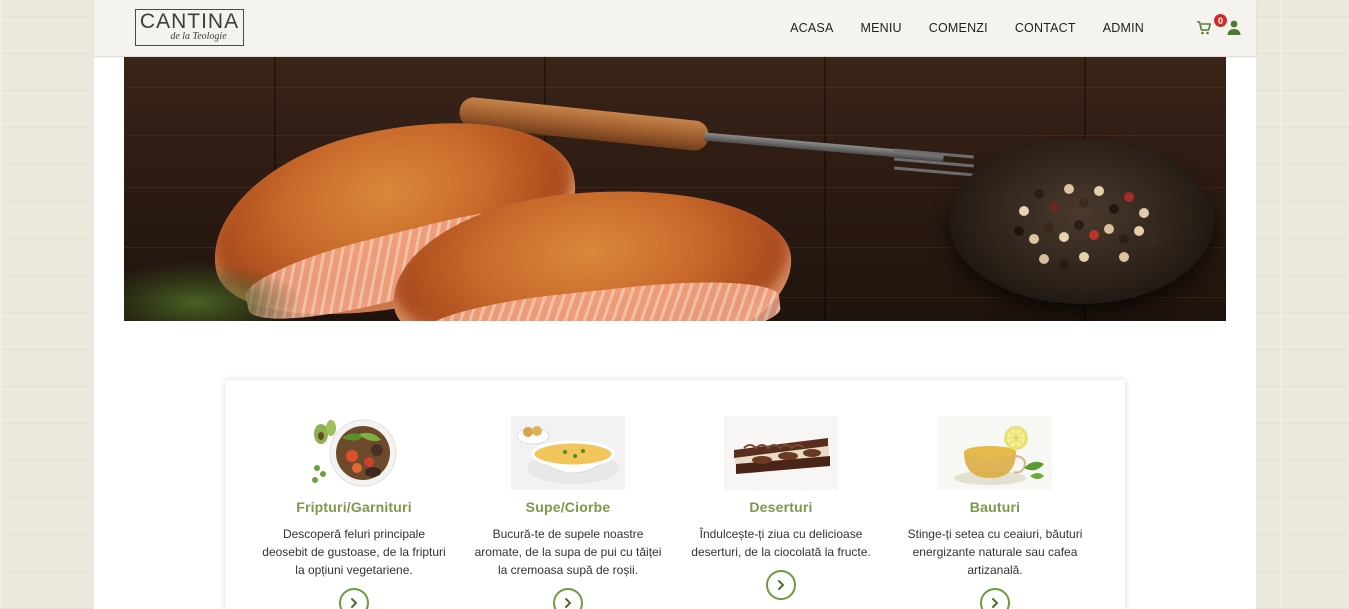 This screenshot has width=1349, height=609. What do you see at coordinates (995, 453) in the screenshot?
I see `tea-cup-image` at bounding box center [995, 453].